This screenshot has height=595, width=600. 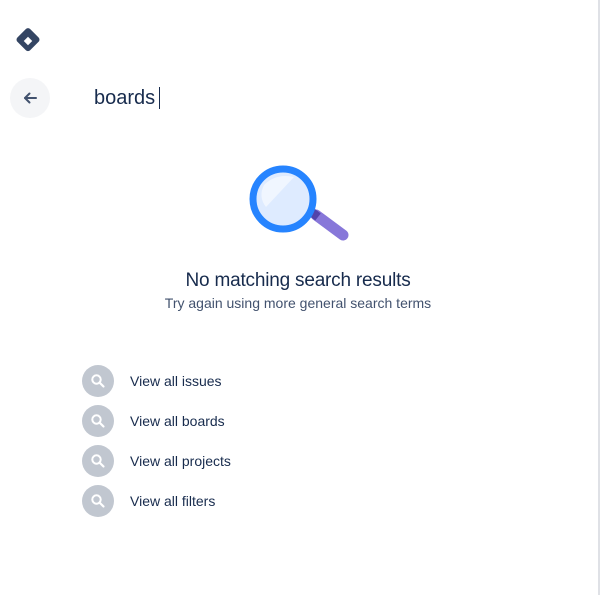 What do you see at coordinates (282, 461) in the screenshot?
I see `view-all-projects-link: View all projects` at bounding box center [282, 461].